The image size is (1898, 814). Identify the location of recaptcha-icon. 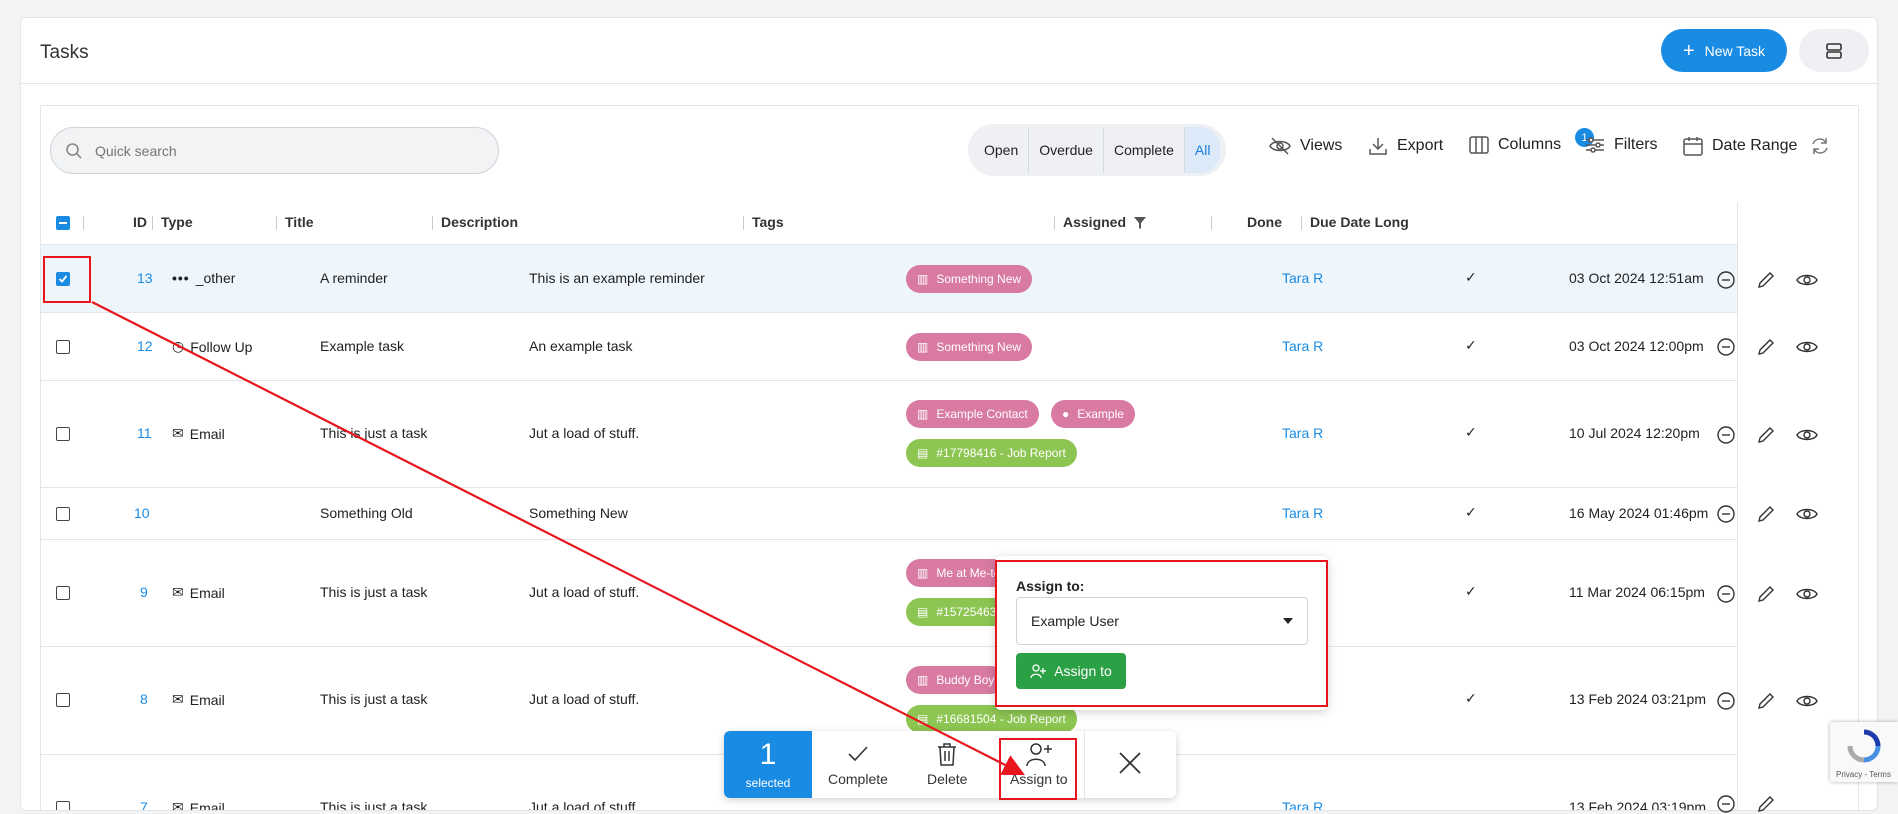
(1864, 746).